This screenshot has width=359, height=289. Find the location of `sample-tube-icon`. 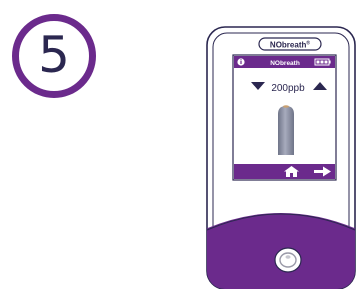

sample-tube-icon is located at coordinates (286, 130).